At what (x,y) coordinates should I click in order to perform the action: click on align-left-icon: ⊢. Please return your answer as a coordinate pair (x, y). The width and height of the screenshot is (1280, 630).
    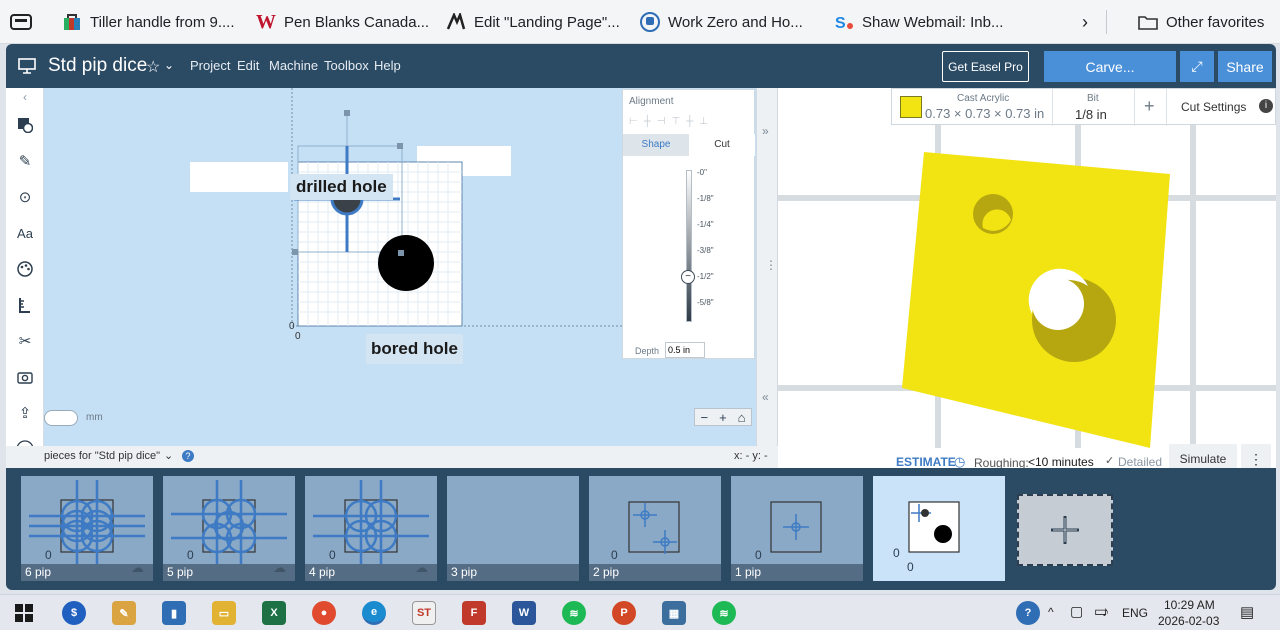
    Looking at the image, I should click on (633, 123).